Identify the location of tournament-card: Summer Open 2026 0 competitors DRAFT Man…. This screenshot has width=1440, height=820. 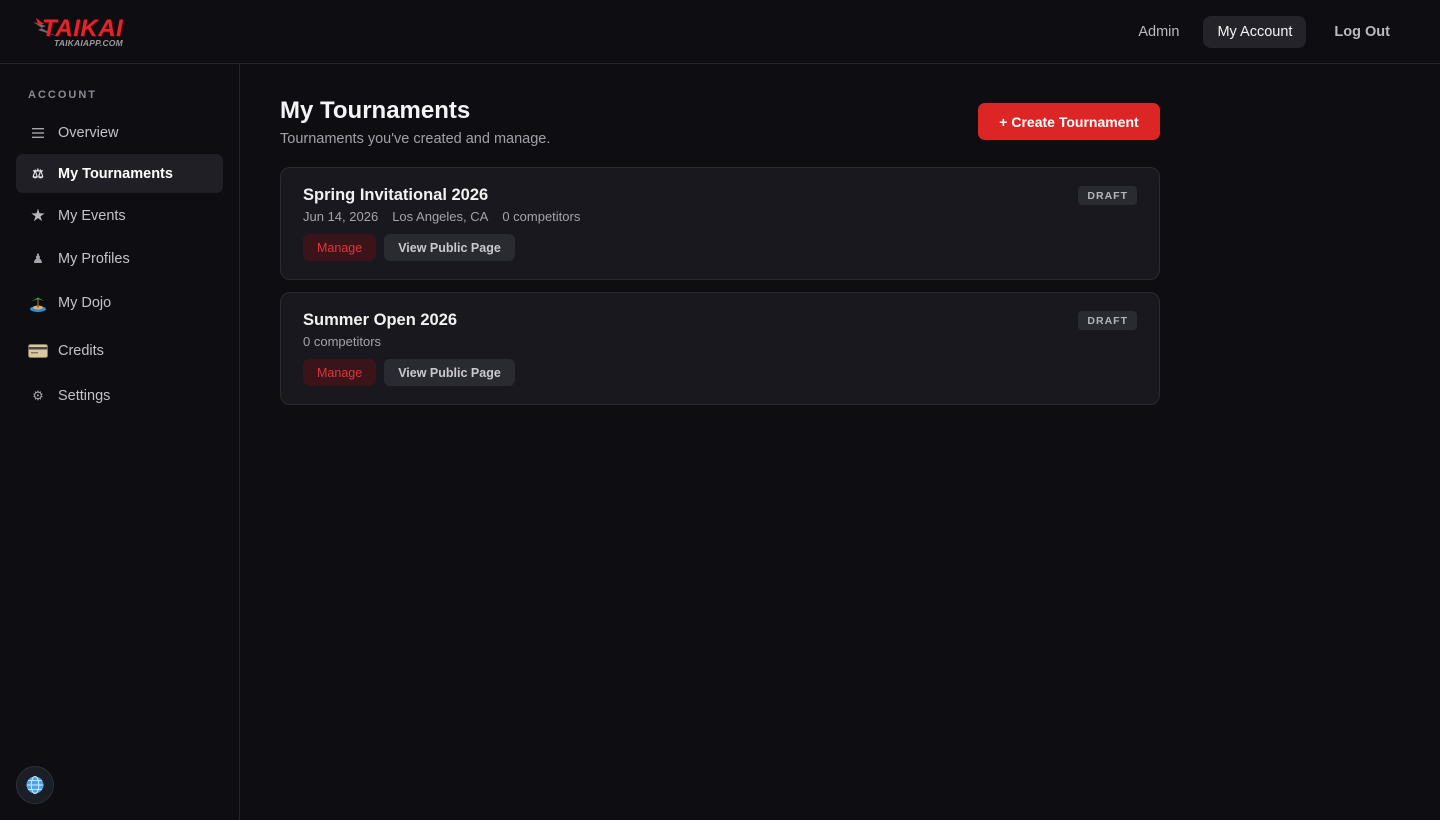
(720, 348).